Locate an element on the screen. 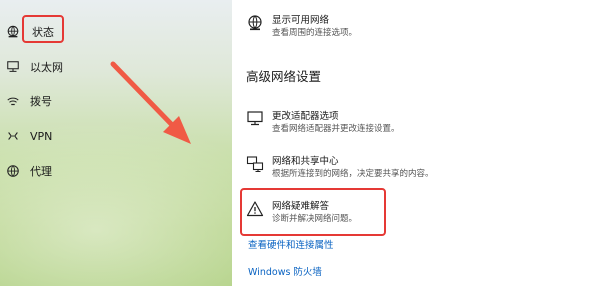 Image resolution: width=600 pixels, height=286 pixels. sidebar-item-vpn: VPN is located at coordinates (26, 136).